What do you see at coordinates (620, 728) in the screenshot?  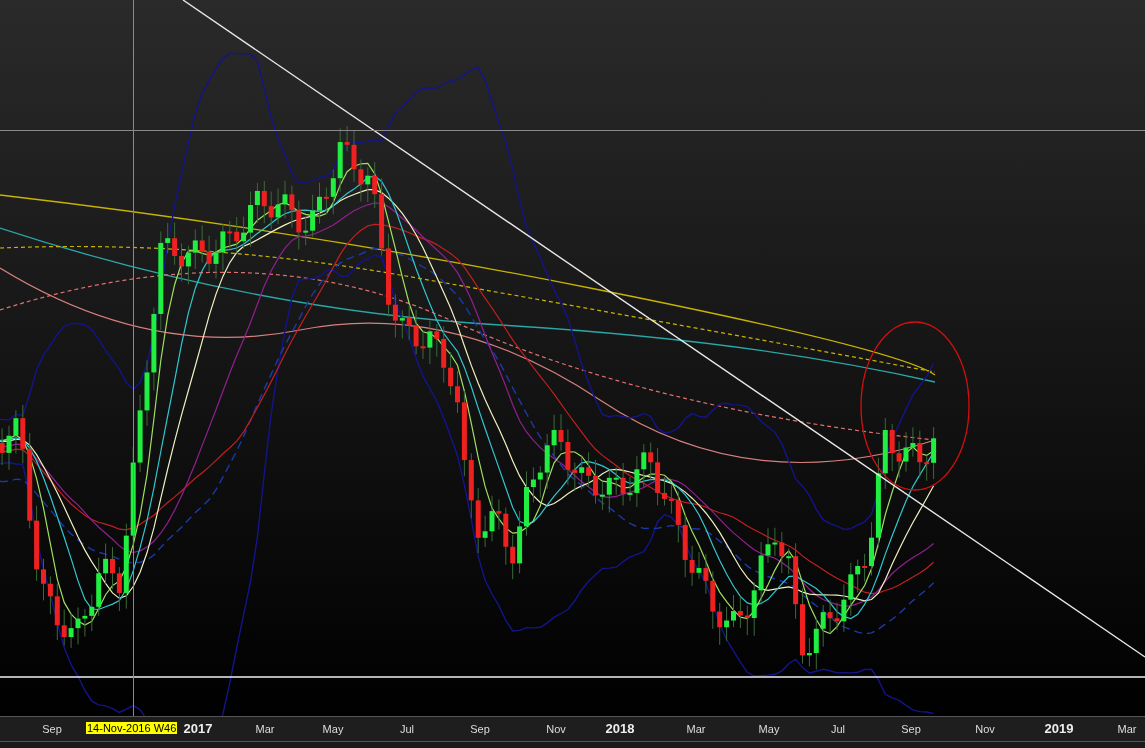 I see `axis-label: 2018` at bounding box center [620, 728].